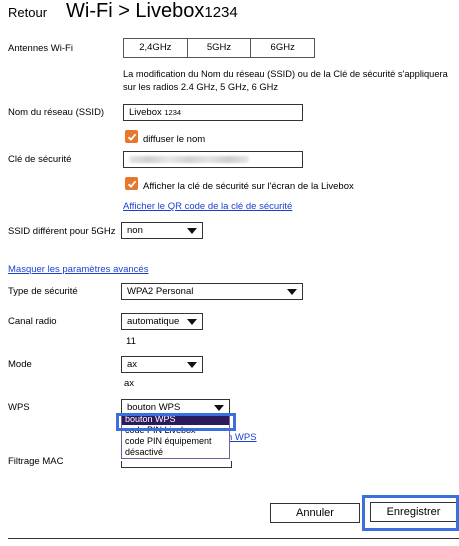 This screenshot has width=459, height=546. I want to click on antenna-option-5ghz: 5GHz, so click(220, 48).